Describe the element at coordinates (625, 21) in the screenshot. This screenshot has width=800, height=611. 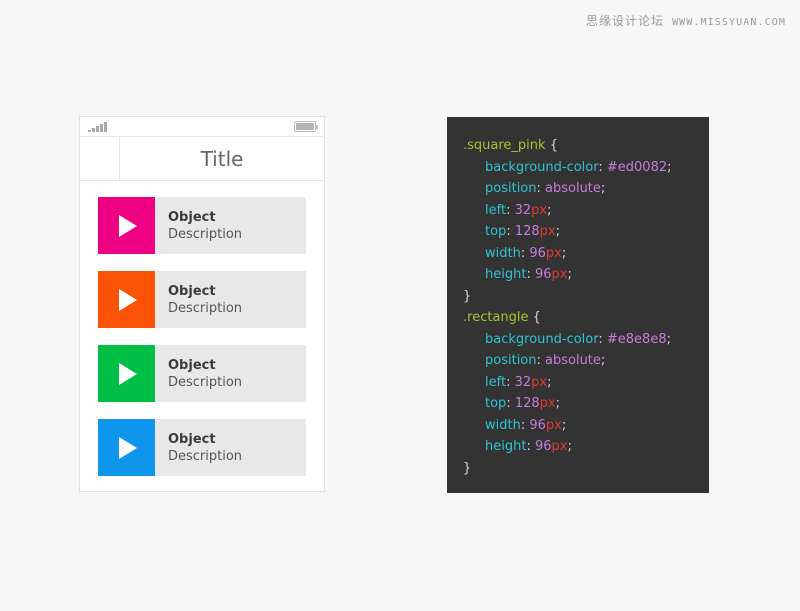
I see `watermark-cn-text: 思缘设计论坛` at that location.